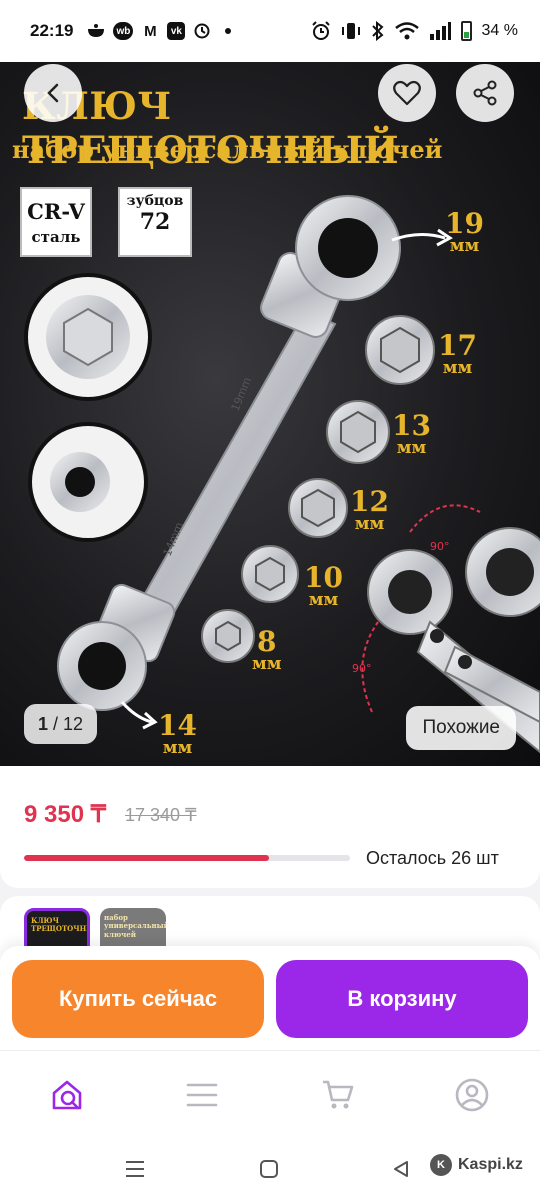 This screenshot has width=540, height=1200. I want to click on vk-notification-icon: vk, so click(176, 31).